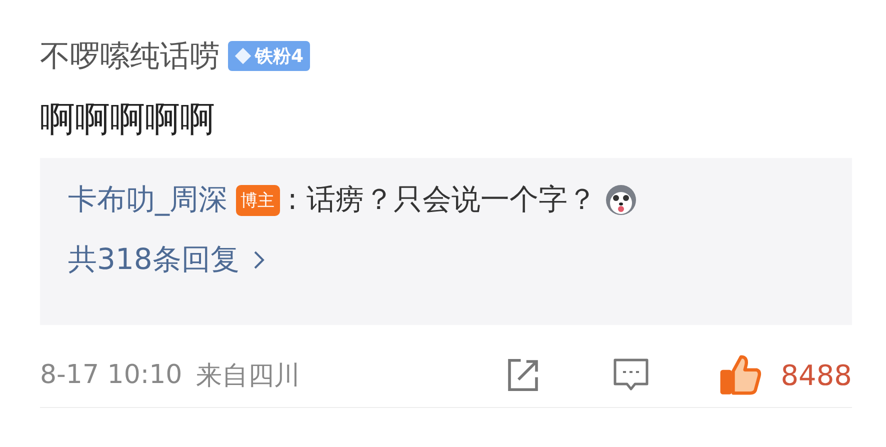 The width and height of the screenshot is (886, 447). I want to click on author-badge: 博主, so click(258, 200).